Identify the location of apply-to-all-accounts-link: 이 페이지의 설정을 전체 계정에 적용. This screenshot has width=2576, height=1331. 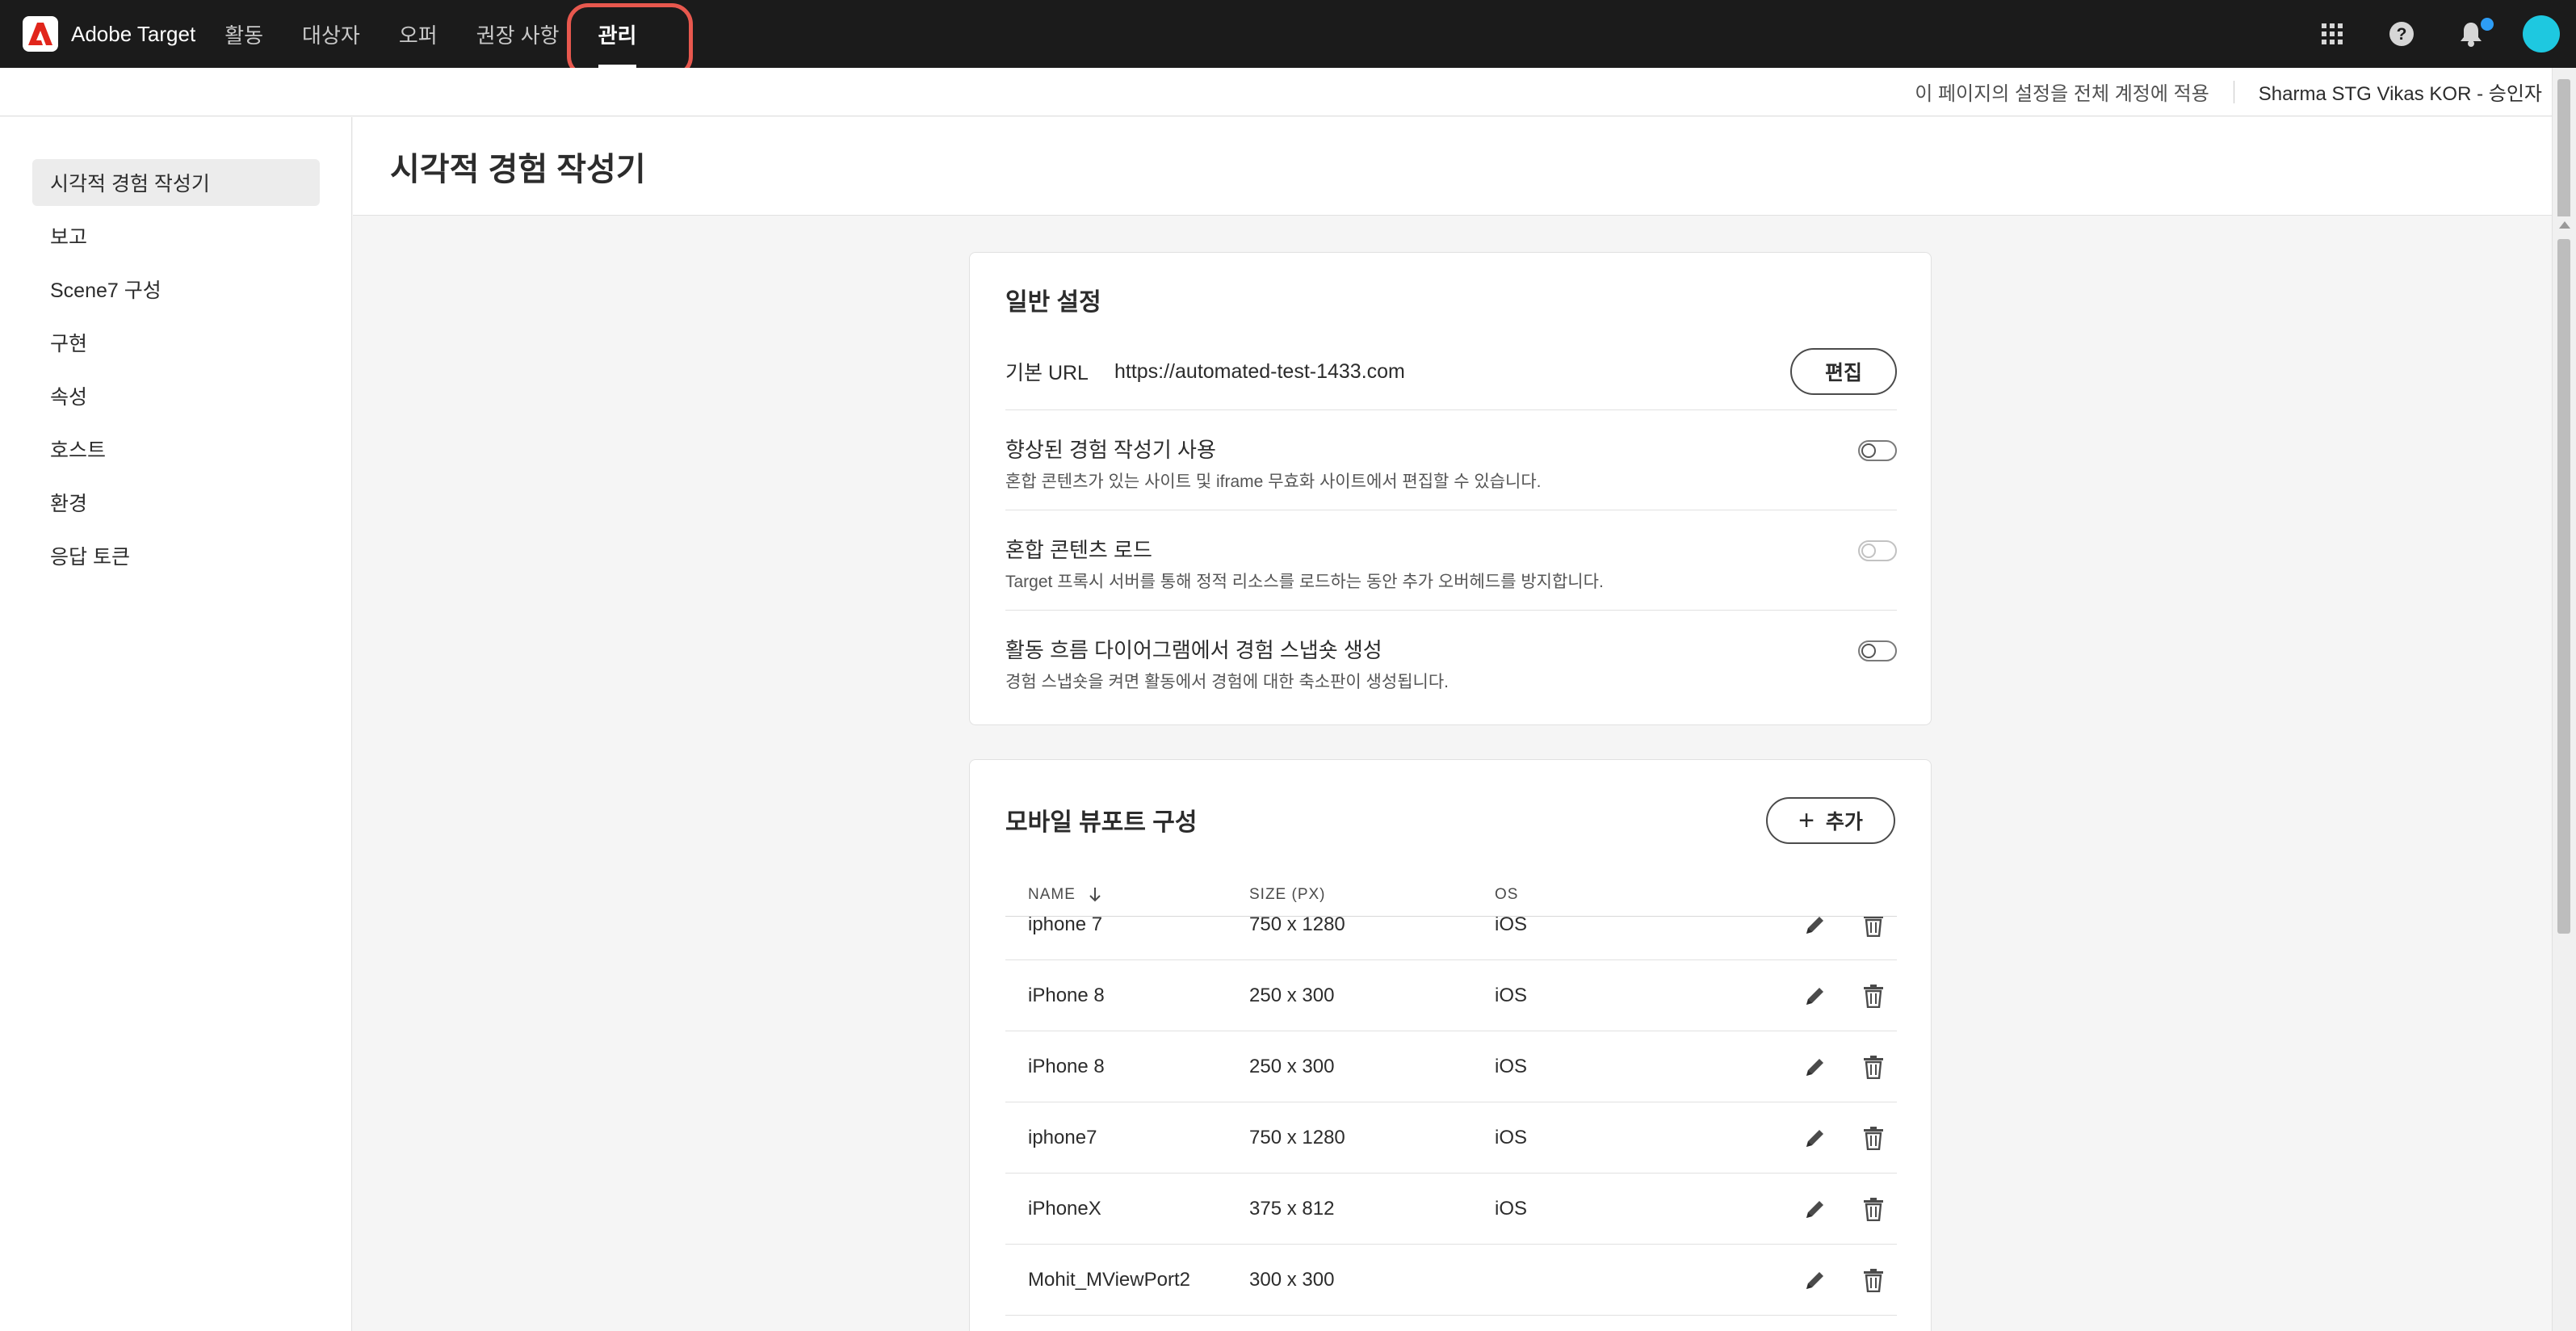
(2062, 92).